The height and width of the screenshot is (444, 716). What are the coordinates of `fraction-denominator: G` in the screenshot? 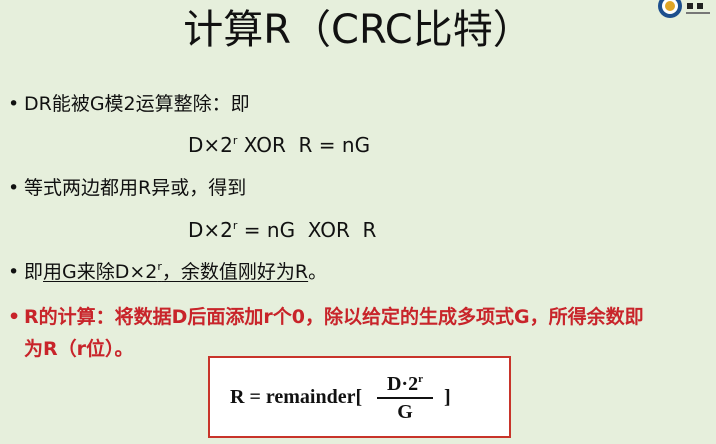 It's located at (405, 412).